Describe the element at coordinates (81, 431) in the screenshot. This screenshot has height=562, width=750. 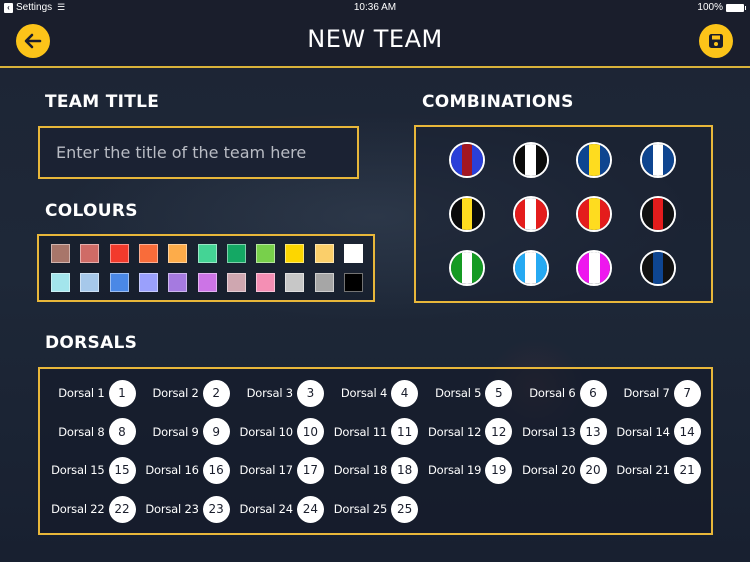
I see `dorsal-label: Dorsal 8` at that location.